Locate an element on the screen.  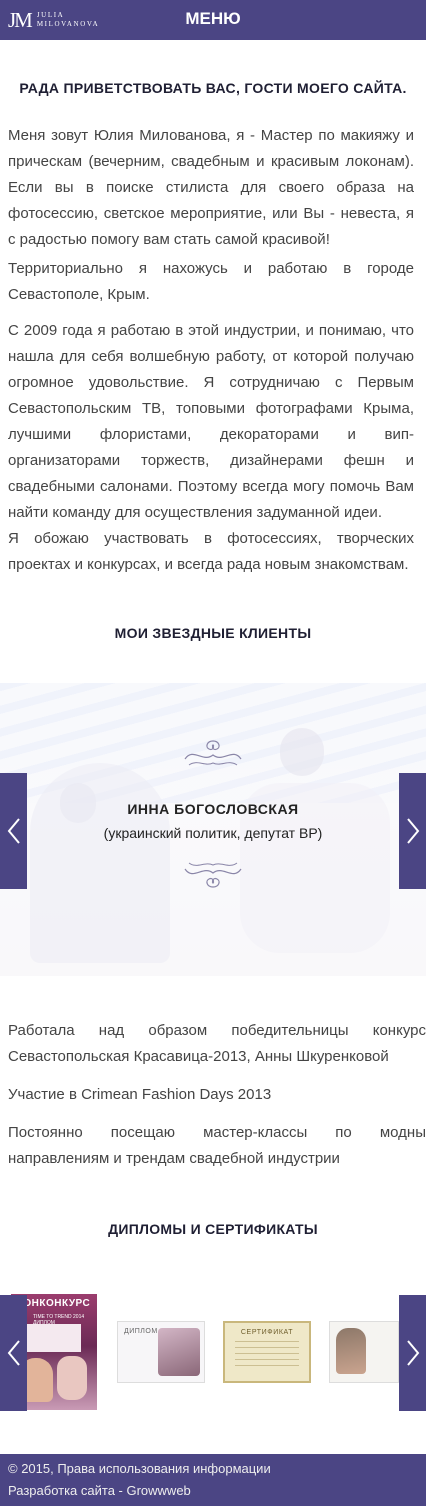
clients-title: МОИ ЗВЕЗДНЫЕ КЛИЕНТЫ is located at coordinates (213, 633).